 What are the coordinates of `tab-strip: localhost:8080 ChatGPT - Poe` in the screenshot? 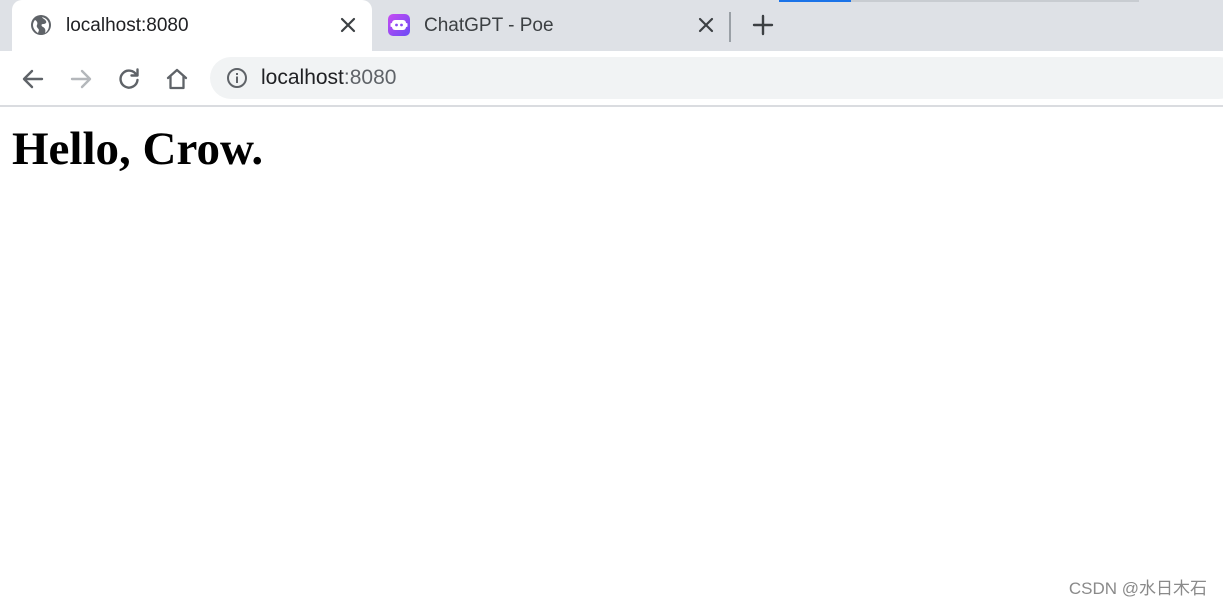 It's located at (611, 25).